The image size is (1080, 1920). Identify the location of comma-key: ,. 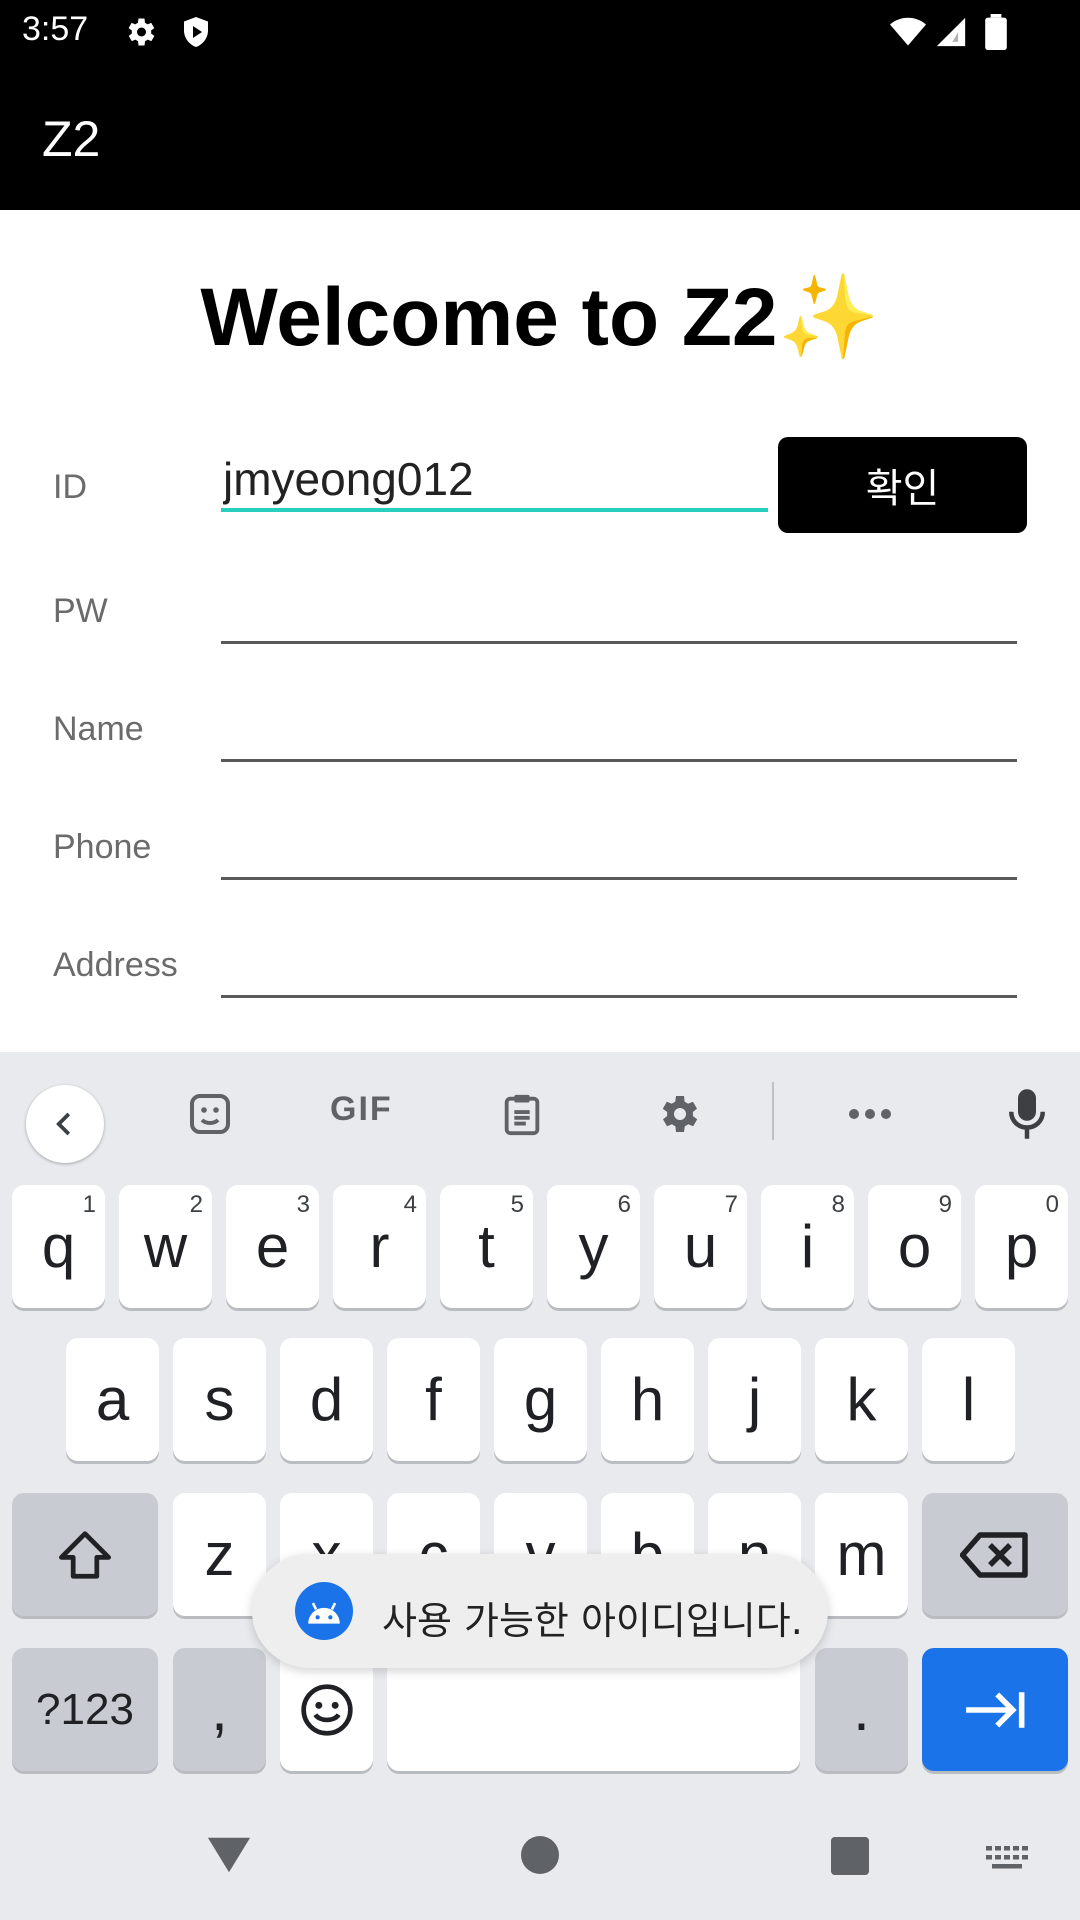
(219, 1709).